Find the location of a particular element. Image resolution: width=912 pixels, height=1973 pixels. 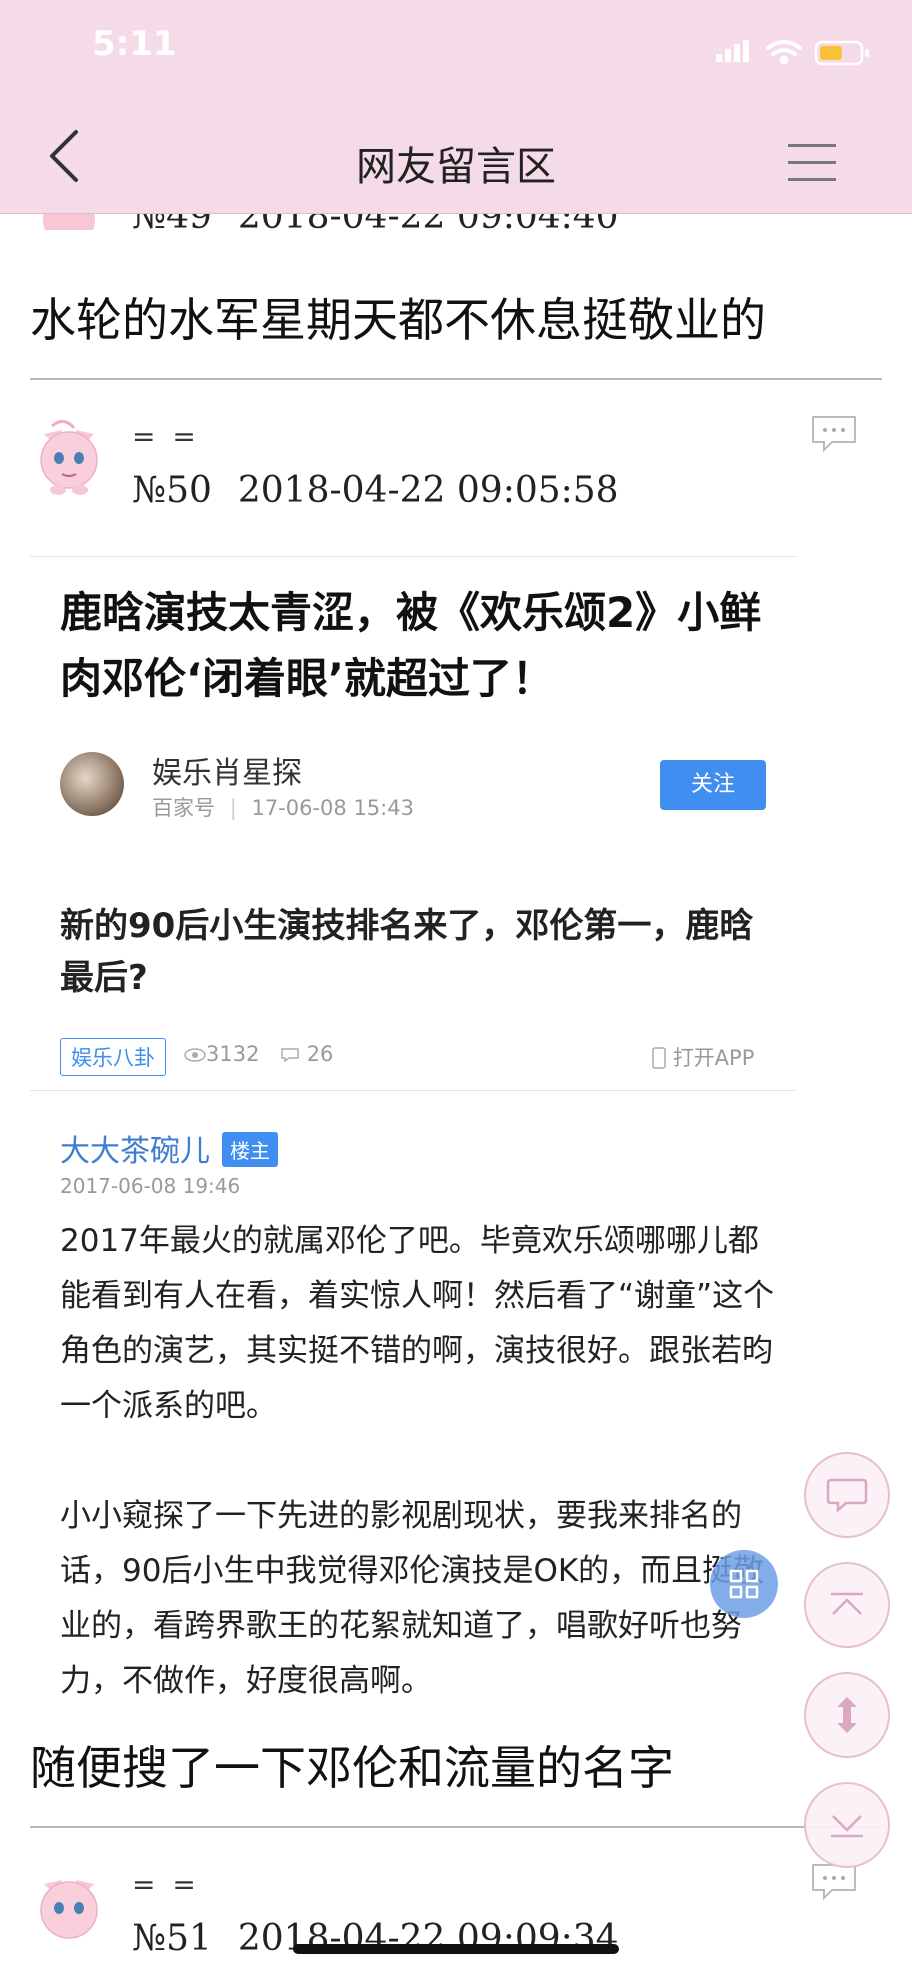

signal-icon is located at coordinates (732, 51).